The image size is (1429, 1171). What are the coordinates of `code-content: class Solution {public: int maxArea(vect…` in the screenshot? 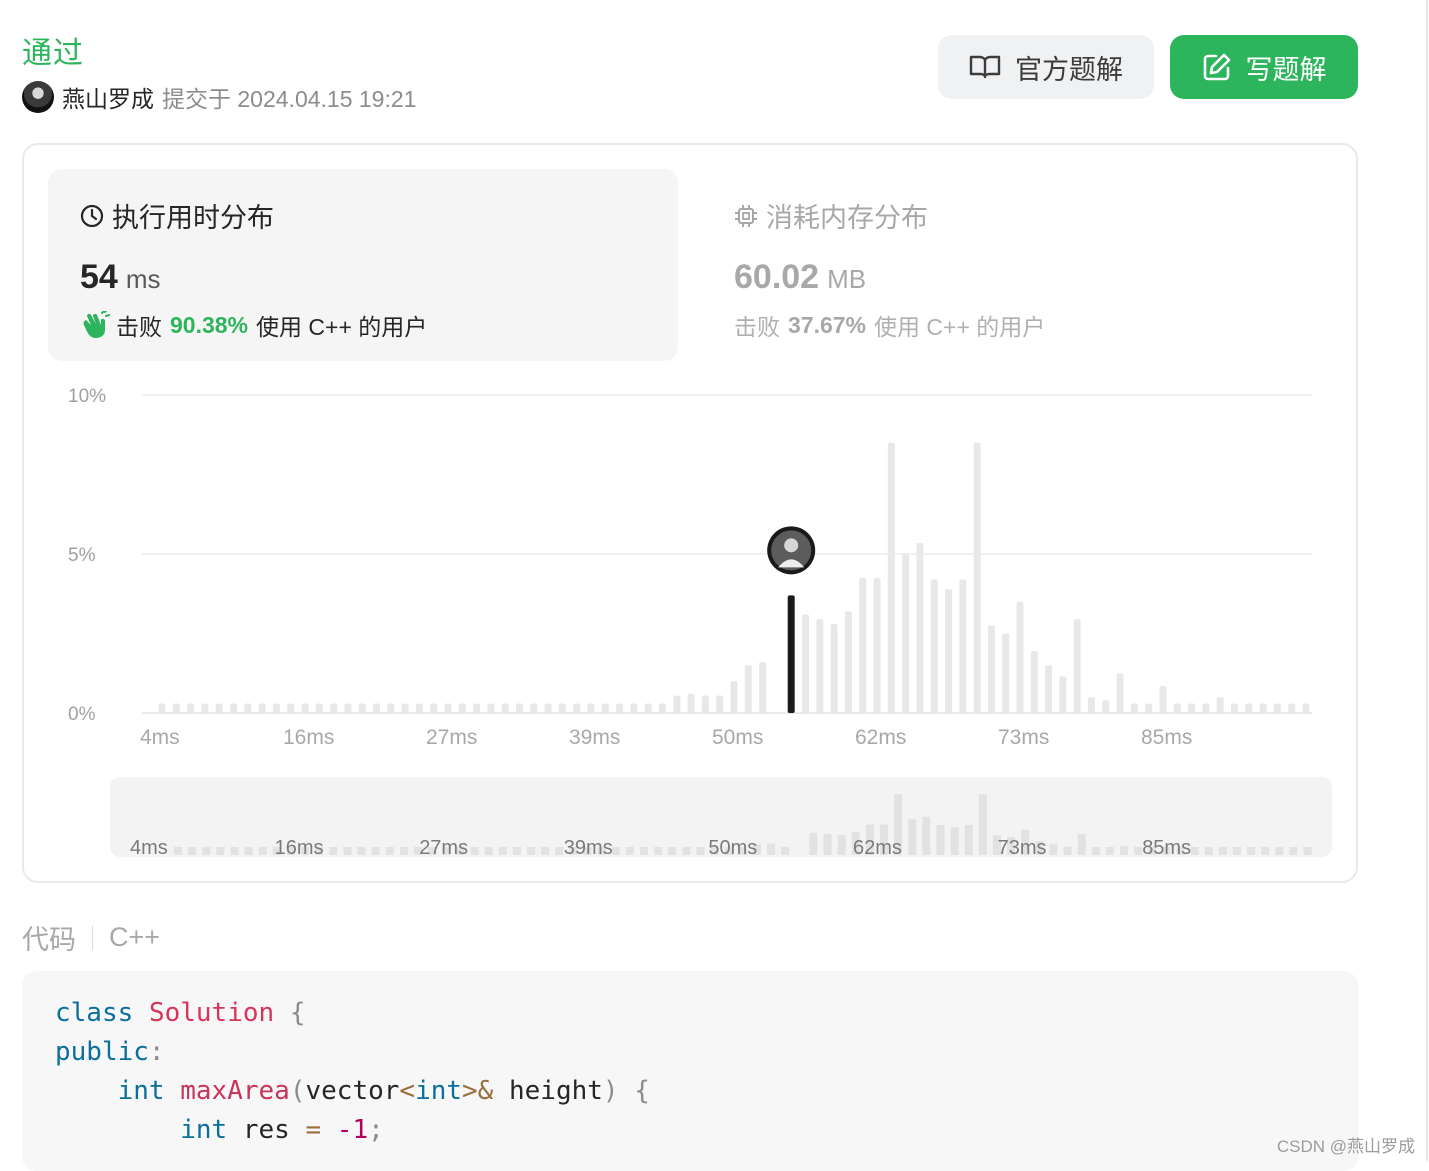 It's located at (352, 1072).